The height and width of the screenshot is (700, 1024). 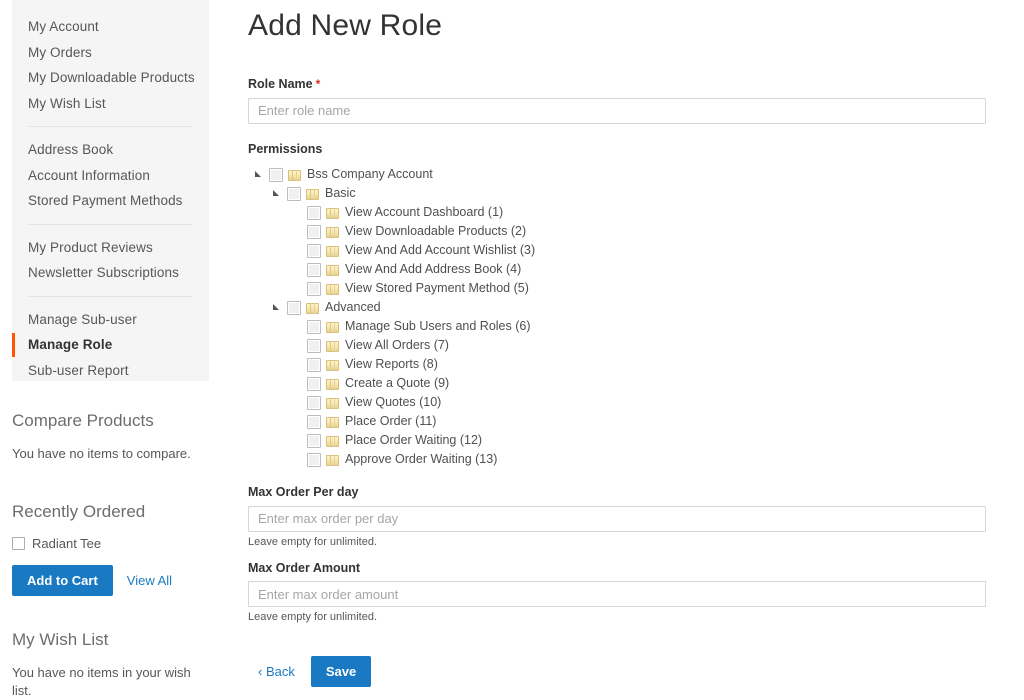 What do you see at coordinates (260, 671) in the screenshot?
I see `back-chevron-icon: ‹` at bounding box center [260, 671].